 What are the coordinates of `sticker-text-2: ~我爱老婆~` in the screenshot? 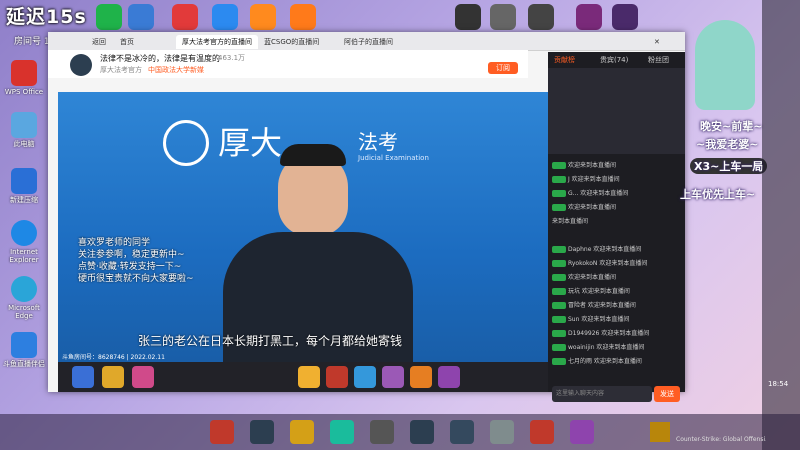 It's located at (727, 144).